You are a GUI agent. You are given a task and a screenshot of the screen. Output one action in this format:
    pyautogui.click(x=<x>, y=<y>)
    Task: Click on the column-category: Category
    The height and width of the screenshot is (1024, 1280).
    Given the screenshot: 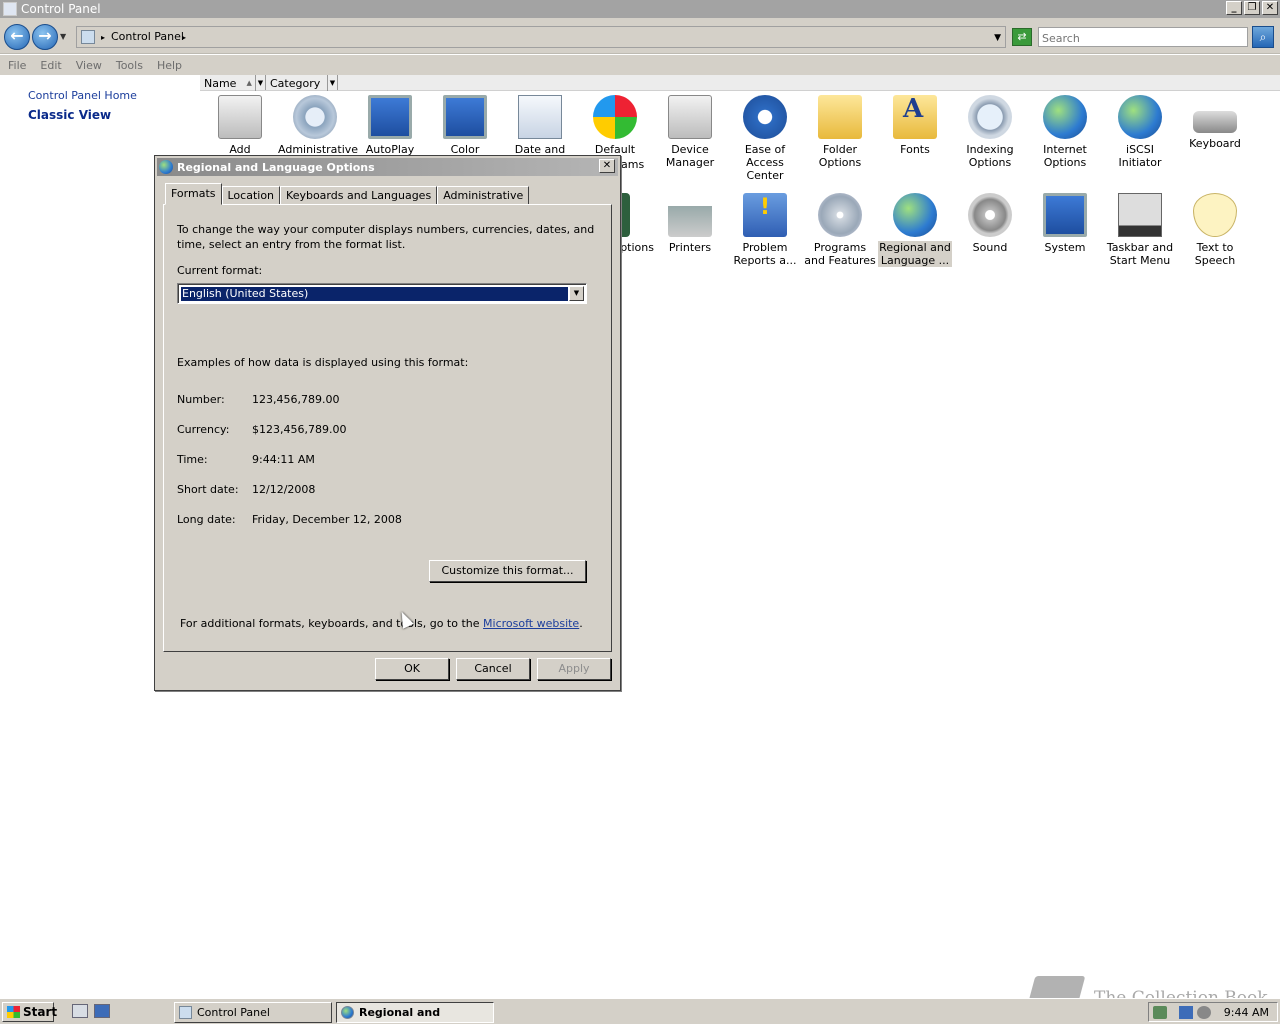 What is the action you would take?
    pyautogui.click(x=297, y=83)
    